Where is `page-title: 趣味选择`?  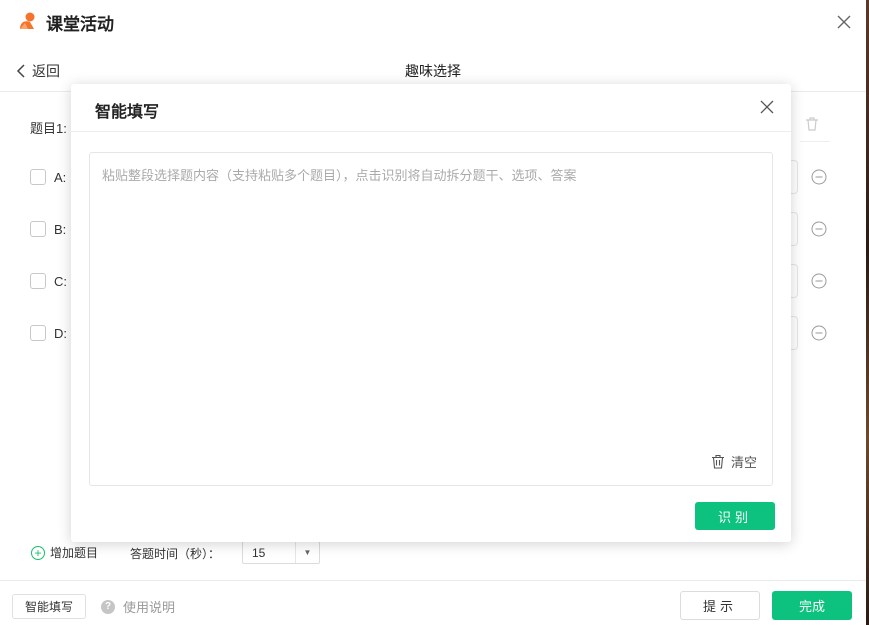 page-title: 趣味选择 is located at coordinates (433, 71).